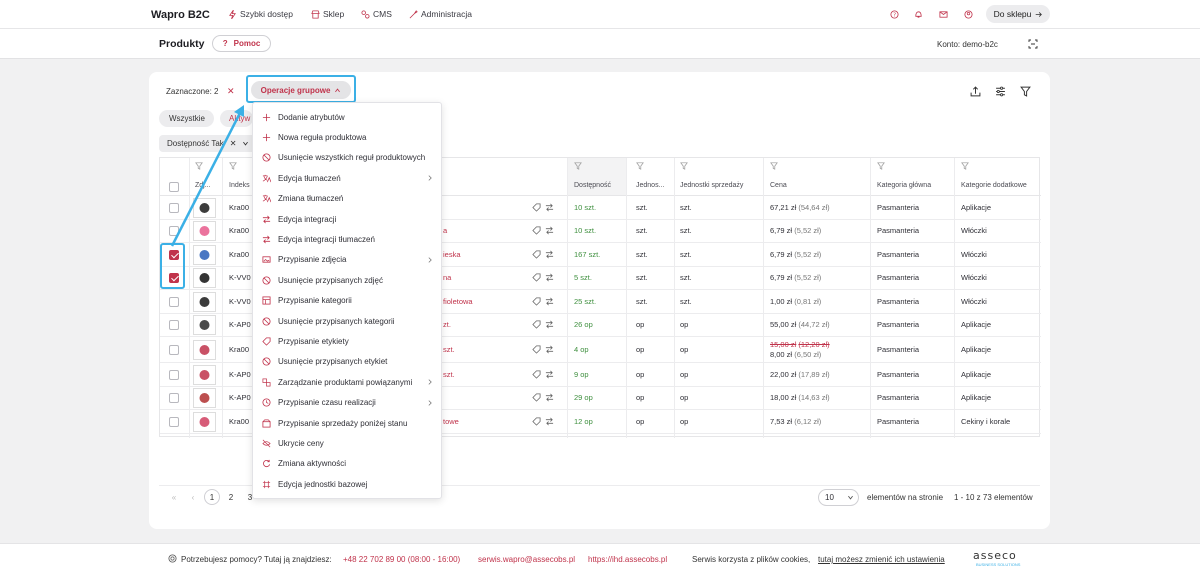  Describe the element at coordinates (208, 143) in the screenshot. I see `filter-chip-availability: Dostępność Tak ✕` at that location.